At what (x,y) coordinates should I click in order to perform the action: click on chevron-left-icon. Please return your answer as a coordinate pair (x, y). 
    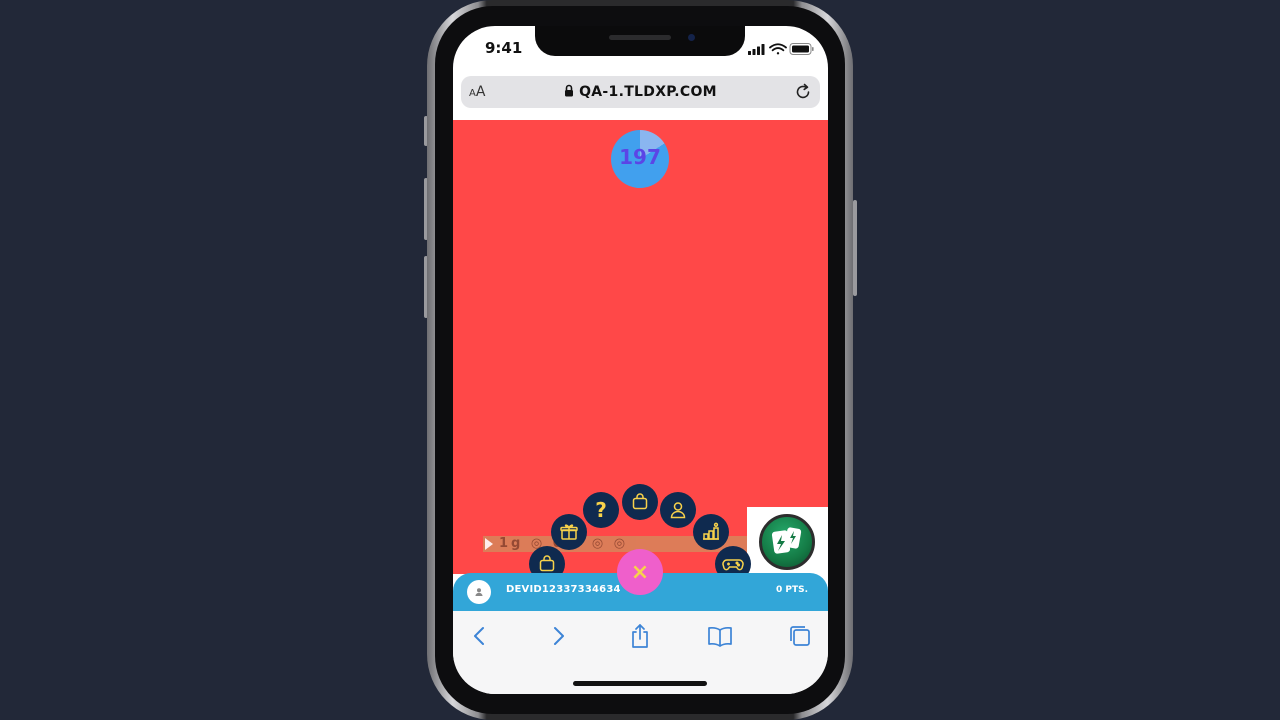
    Looking at the image, I should click on (479, 636).